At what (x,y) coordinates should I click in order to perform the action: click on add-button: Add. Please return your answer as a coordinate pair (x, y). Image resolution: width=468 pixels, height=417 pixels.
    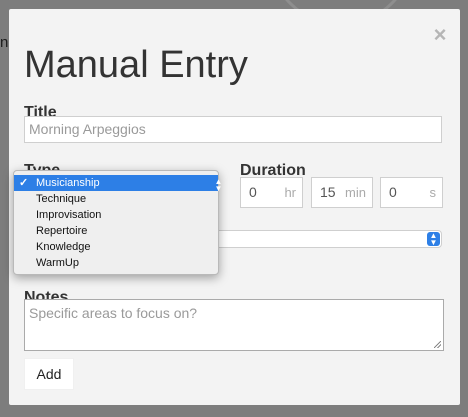
    Looking at the image, I should click on (49, 374).